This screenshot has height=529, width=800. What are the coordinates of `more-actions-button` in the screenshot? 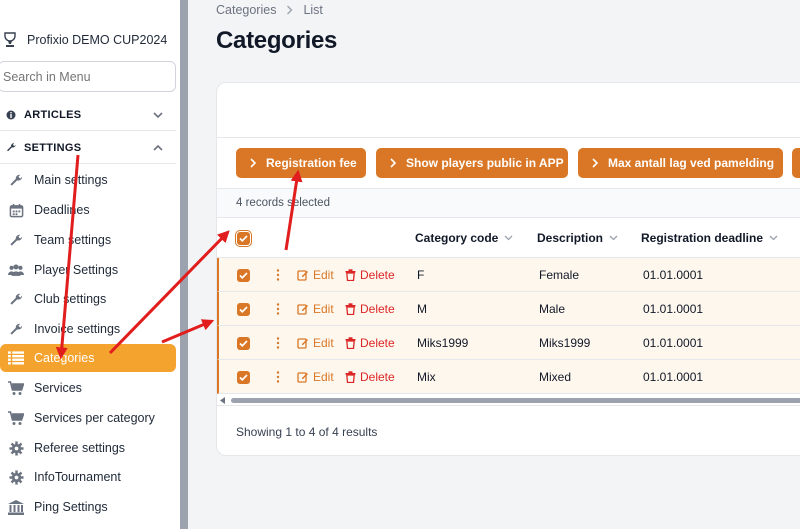 It's located at (796, 163).